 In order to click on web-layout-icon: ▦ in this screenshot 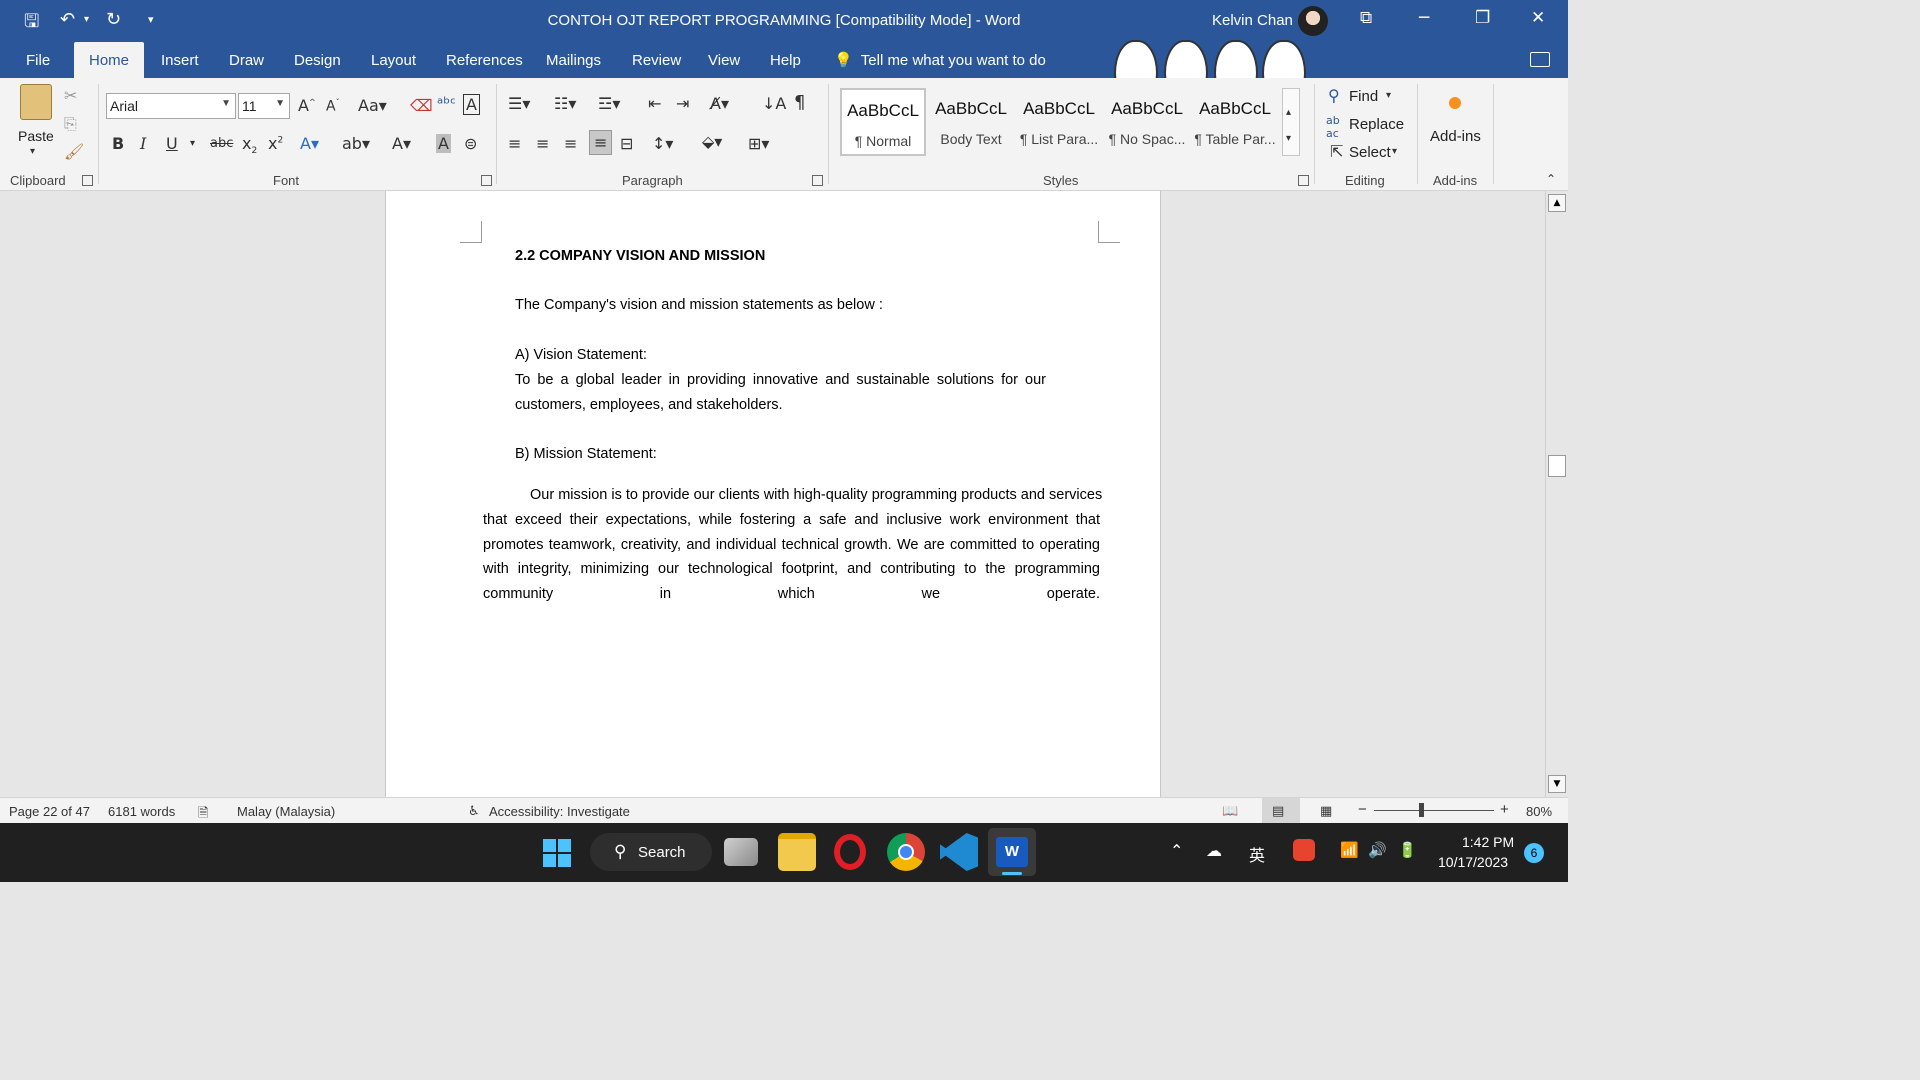, I will do `click(1326, 811)`.